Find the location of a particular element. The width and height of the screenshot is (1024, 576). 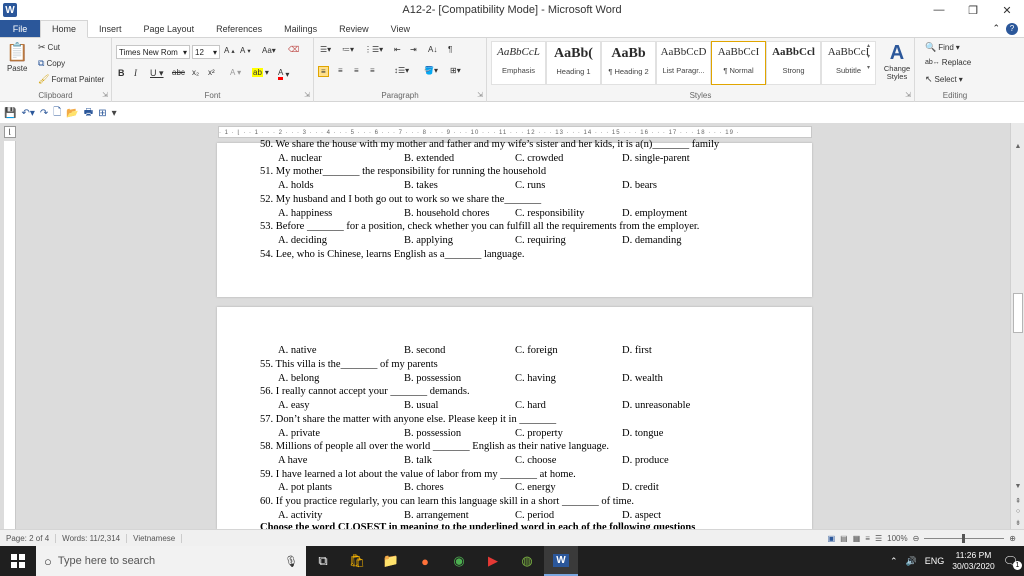

copy-button: ⧉ Copy is located at coordinates (51, 63).